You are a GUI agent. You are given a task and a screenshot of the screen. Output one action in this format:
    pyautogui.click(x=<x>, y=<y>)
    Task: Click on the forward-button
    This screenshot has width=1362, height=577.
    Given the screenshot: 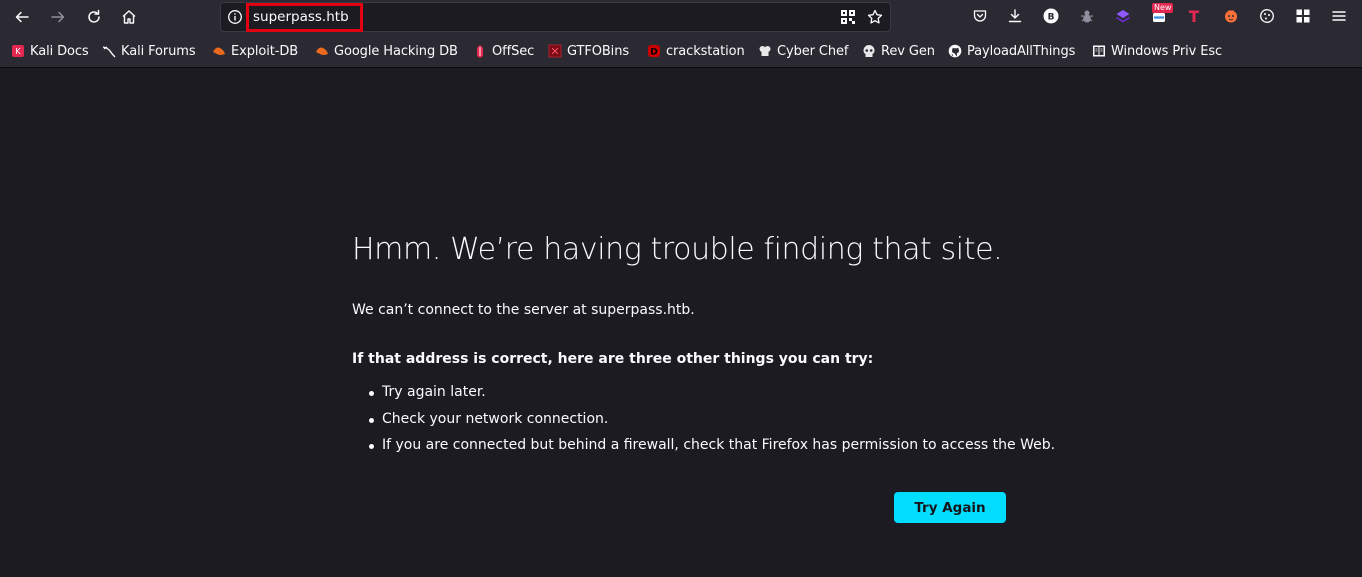 What is the action you would take?
    pyautogui.click(x=58, y=17)
    